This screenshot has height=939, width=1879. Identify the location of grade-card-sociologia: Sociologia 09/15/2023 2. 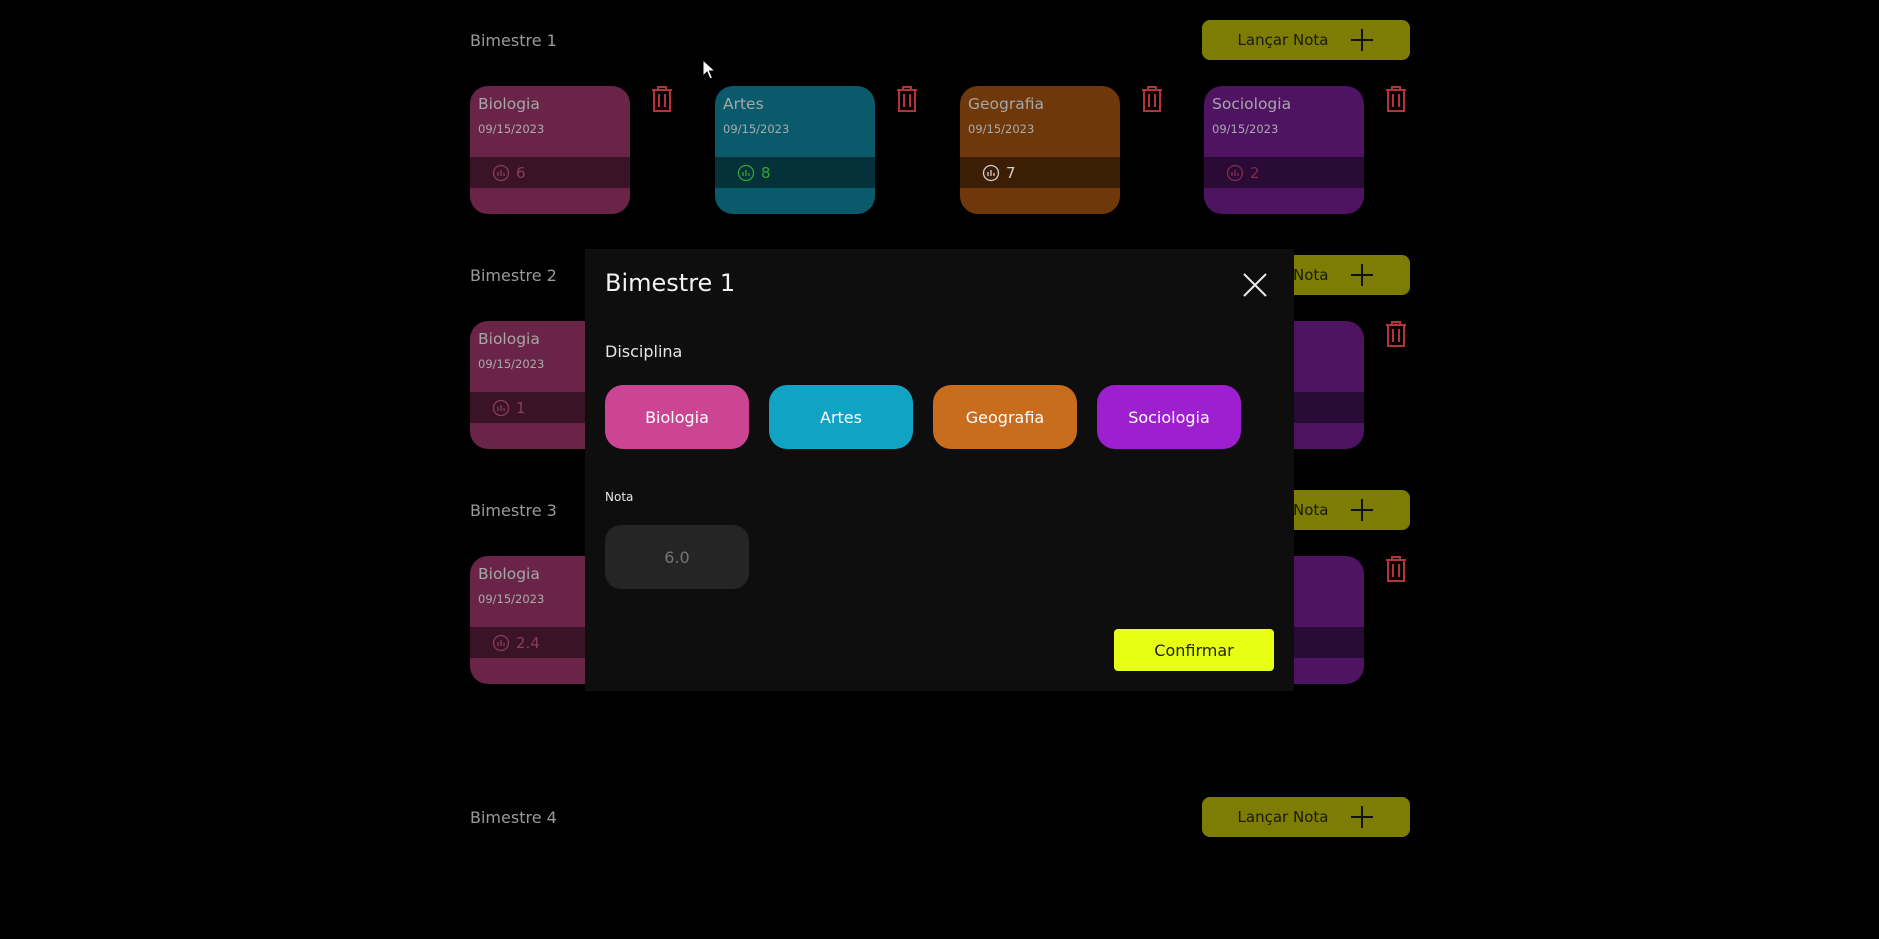
(1284, 150).